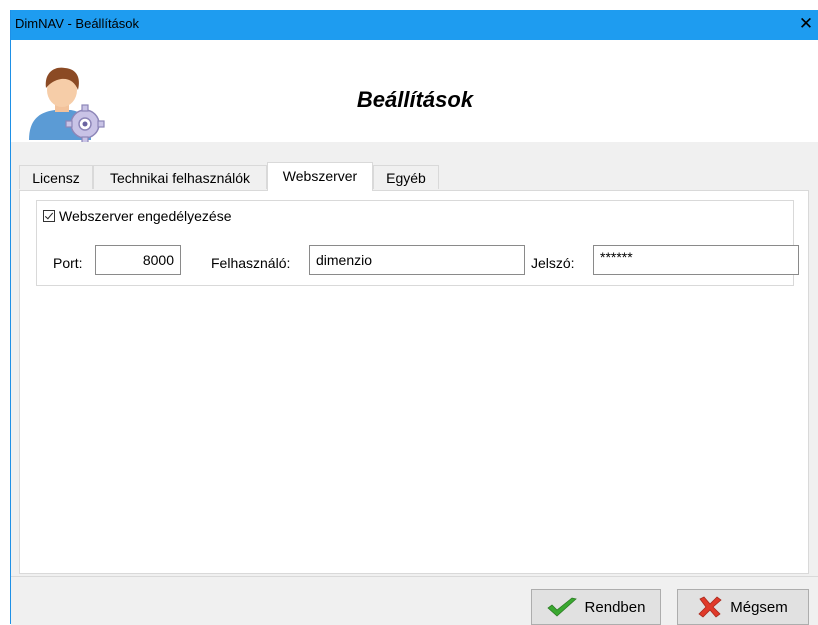 The height and width of the screenshot is (625, 818). I want to click on tab-licensz: Licensz, so click(56, 177).